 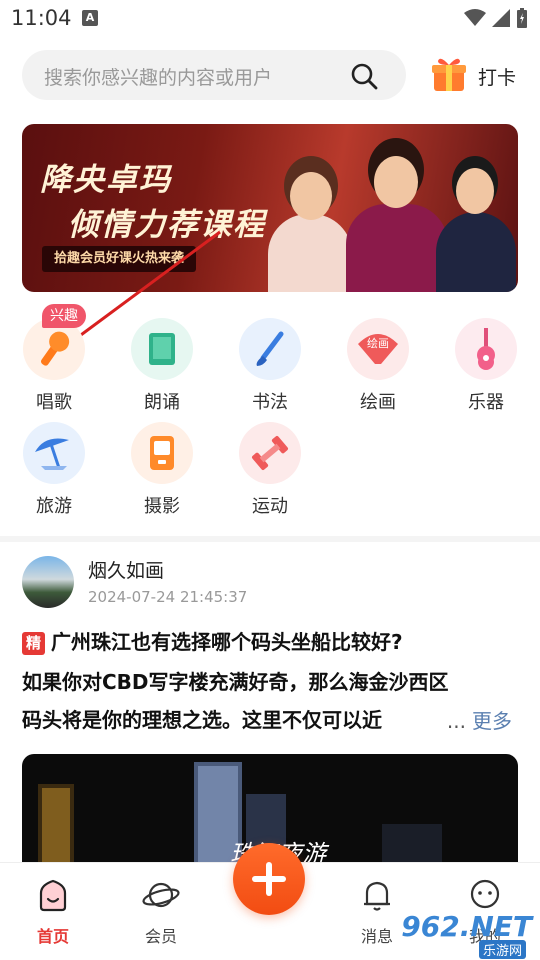 I want to click on tab-home: 首页, so click(x=53, y=912).